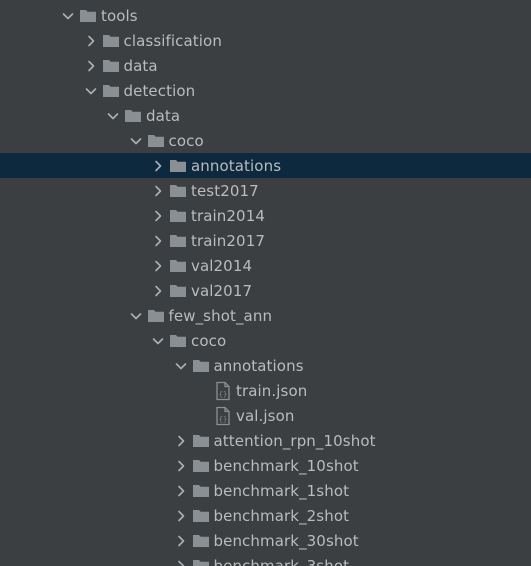 This screenshot has width=531, height=566. What do you see at coordinates (222, 265) in the screenshot?
I see `tree-item-label: val2014` at bounding box center [222, 265].